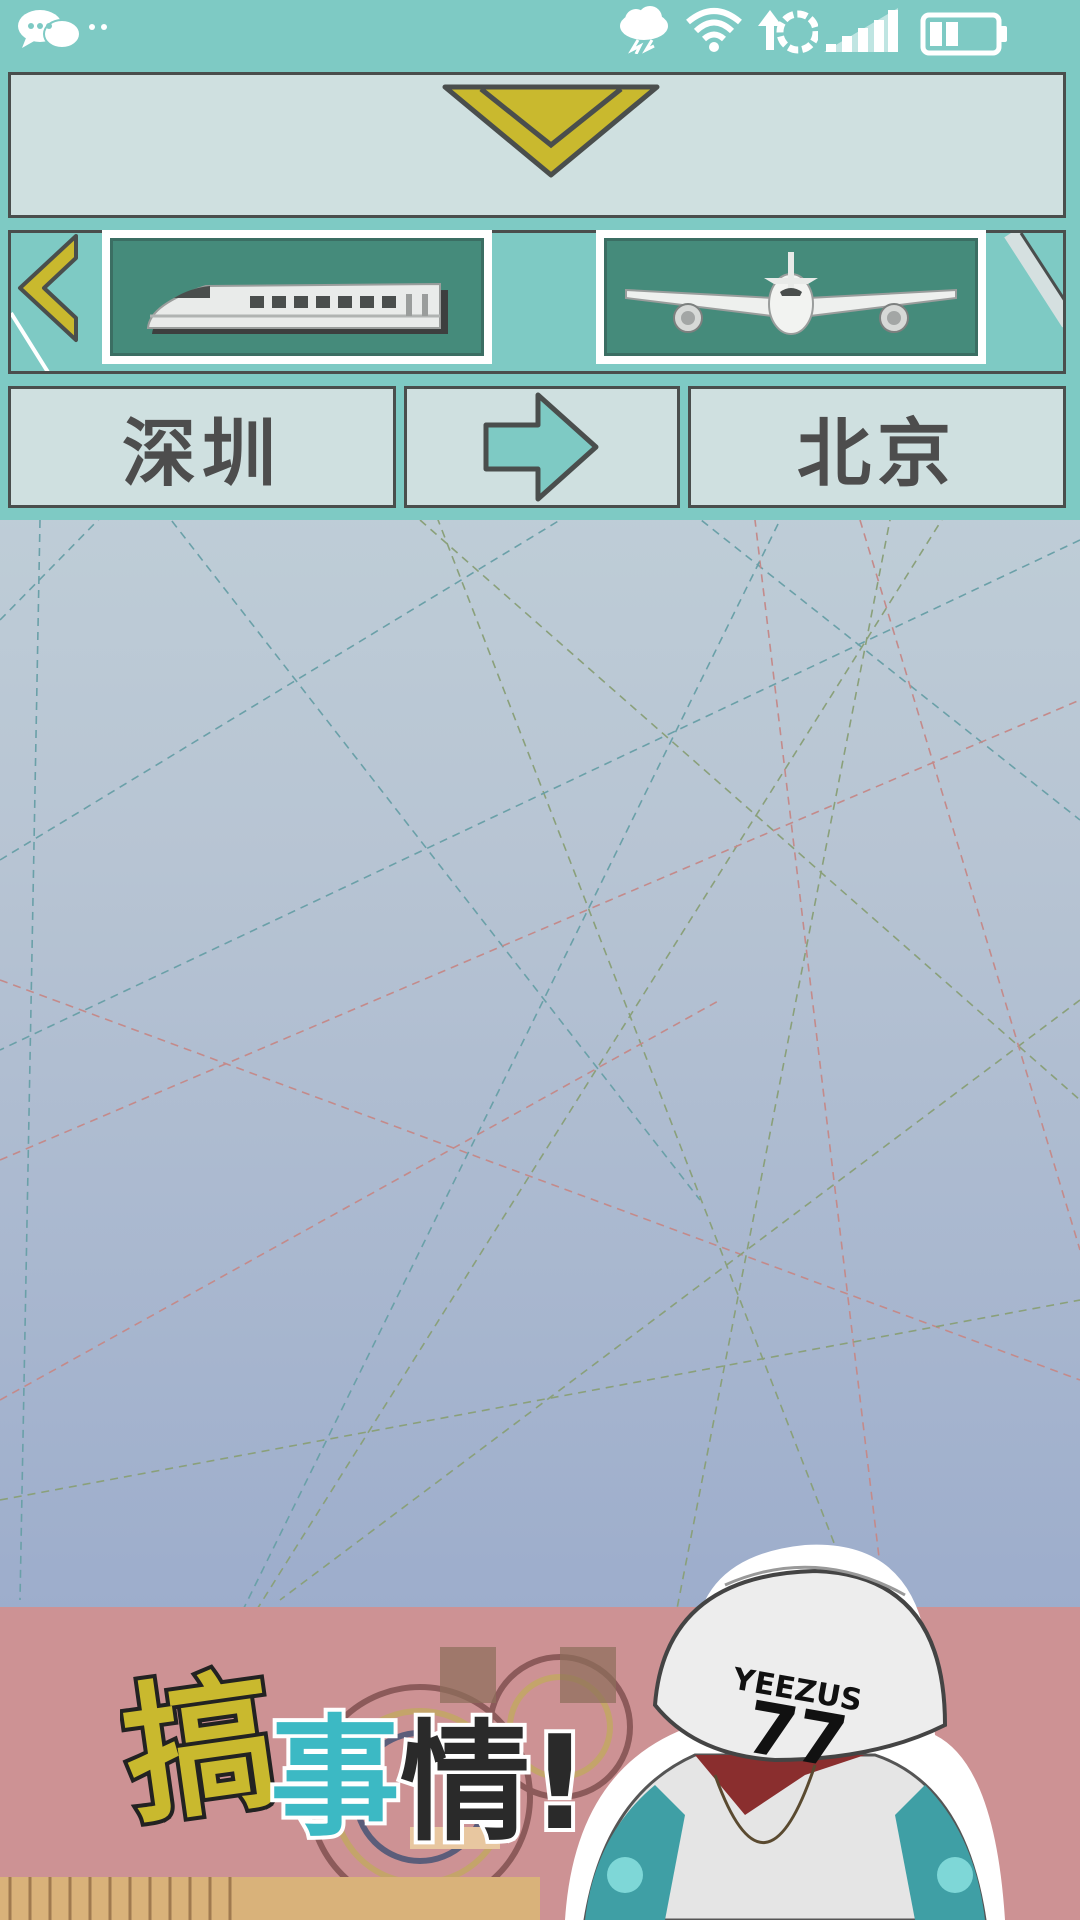 The height and width of the screenshot is (1920, 1080). I want to click on status-bar, so click(540, 31).